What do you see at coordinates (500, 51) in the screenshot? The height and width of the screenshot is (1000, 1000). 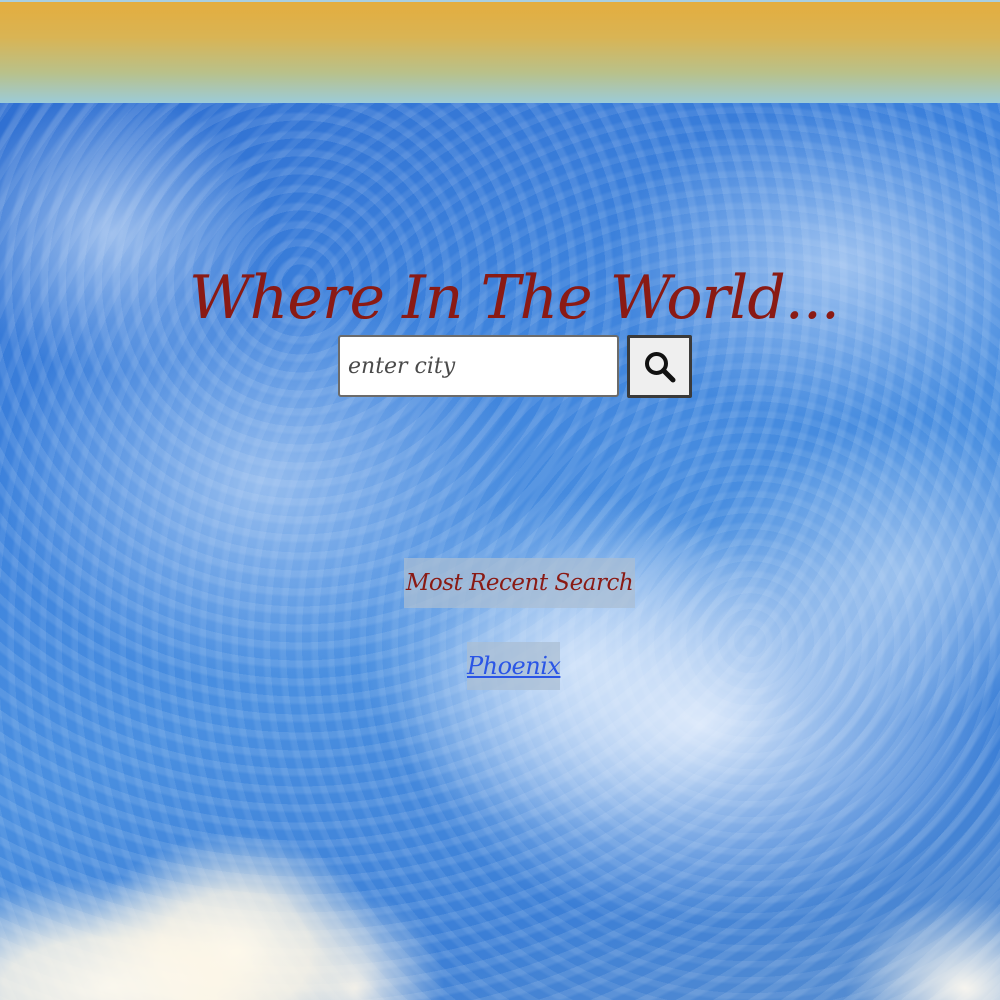 I see `top-banner` at bounding box center [500, 51].